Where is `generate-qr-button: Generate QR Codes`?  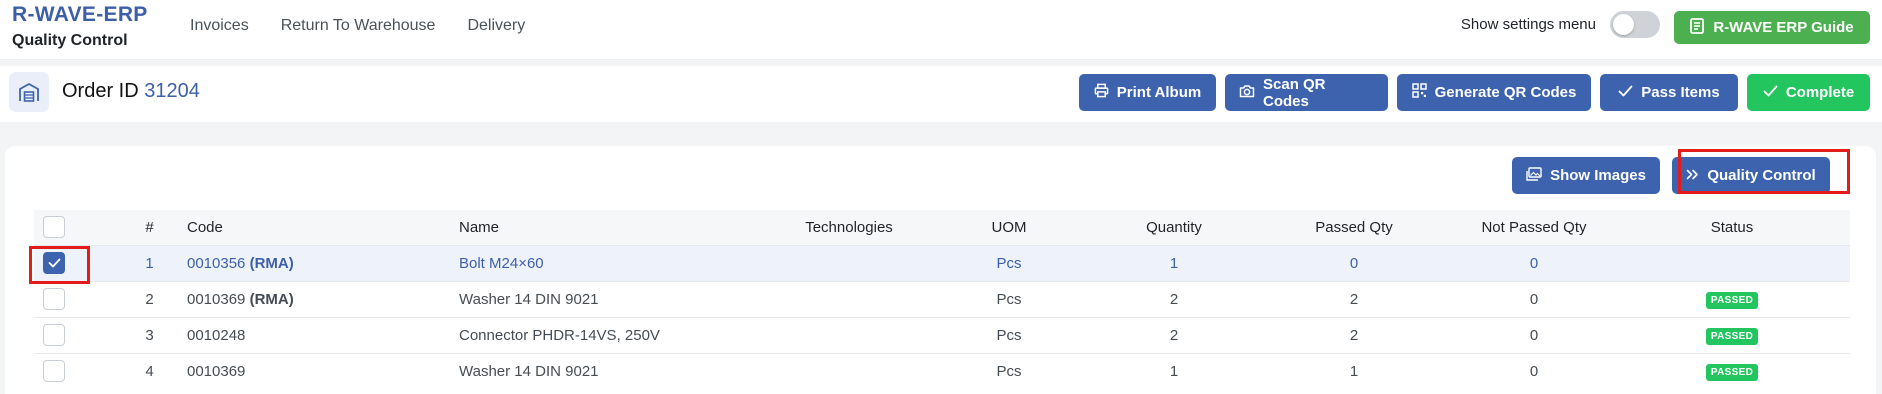 generate-qr-button: Generate QR Codes is located at coordinates (1494, 92).